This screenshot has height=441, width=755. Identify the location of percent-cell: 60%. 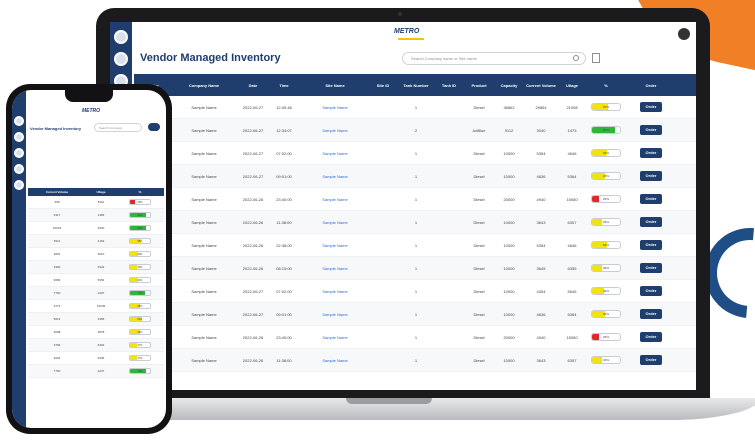
(140, 319).